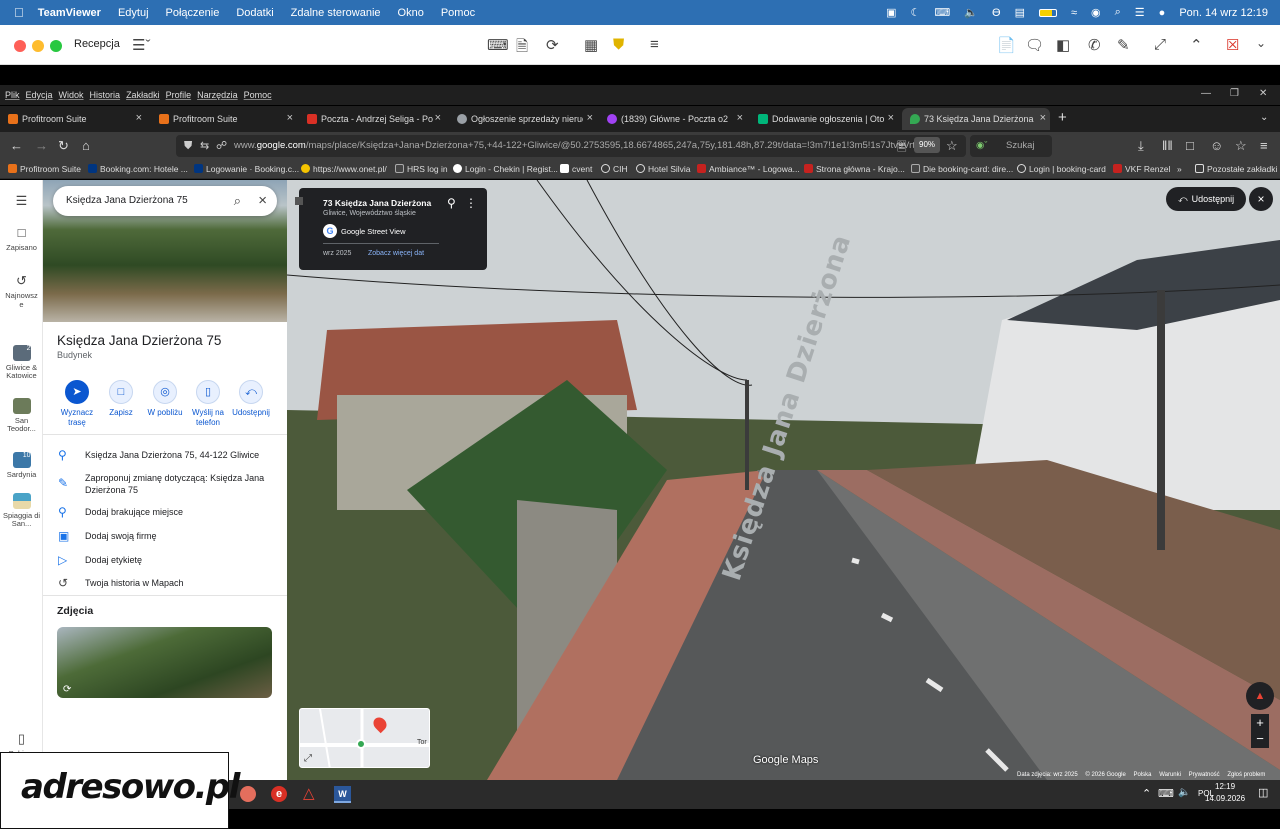  I want to click on files-icon: 📄, so click(1006, 45).